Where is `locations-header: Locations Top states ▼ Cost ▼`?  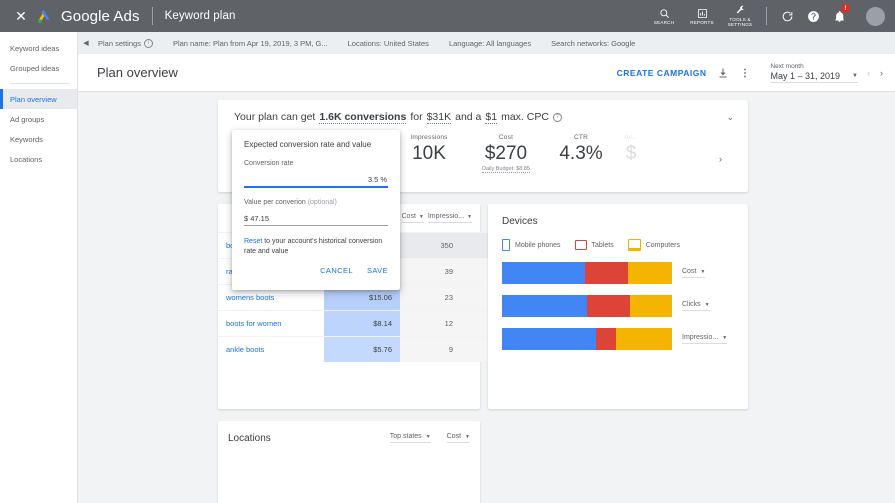 locations-header: Locations Top states ▼ Cost ▼ is located at coordinates (349, 438).